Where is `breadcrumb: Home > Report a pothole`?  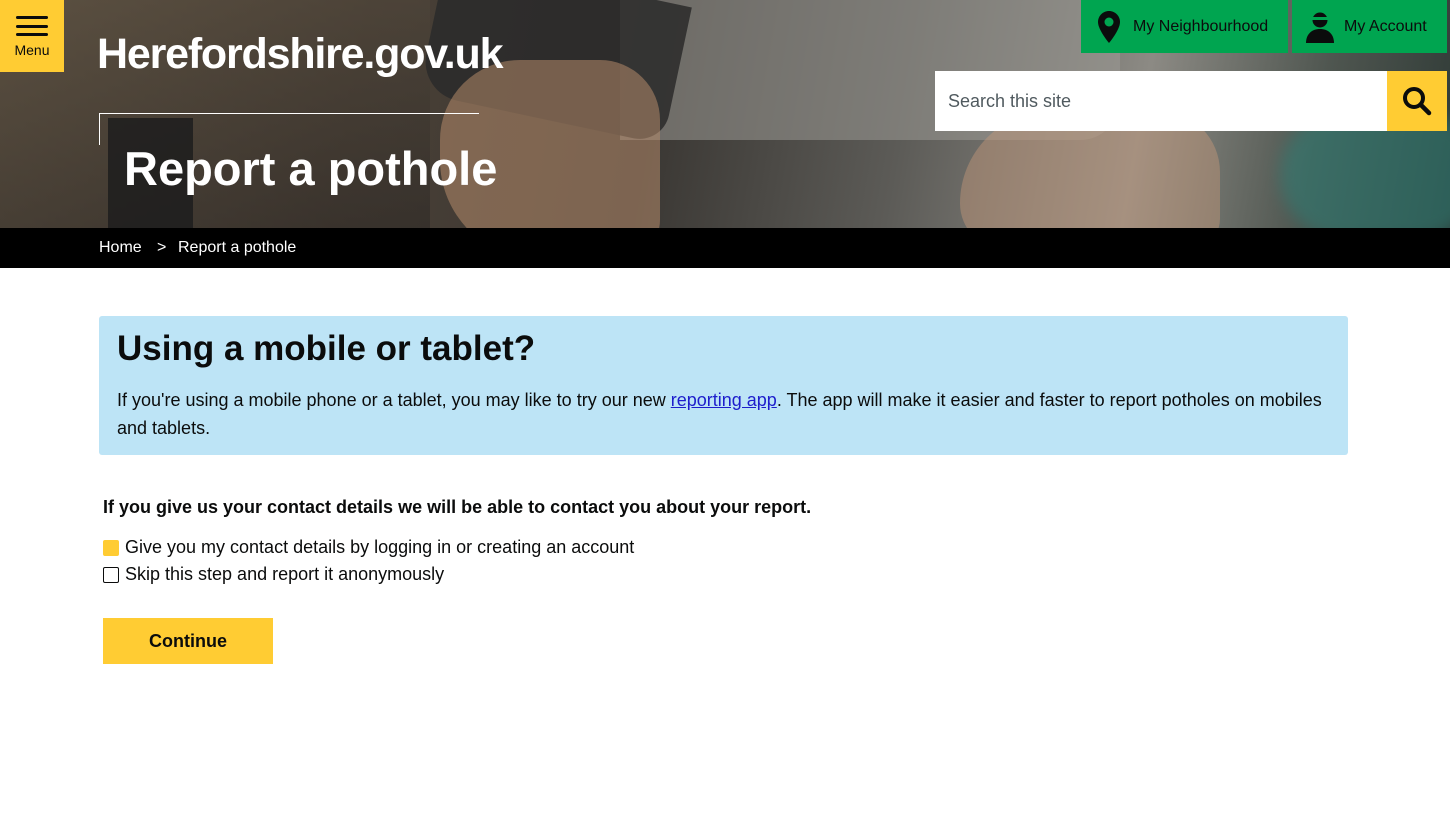
breadcrumb: Home > Report a pothole is located at coordinates (725, 248).